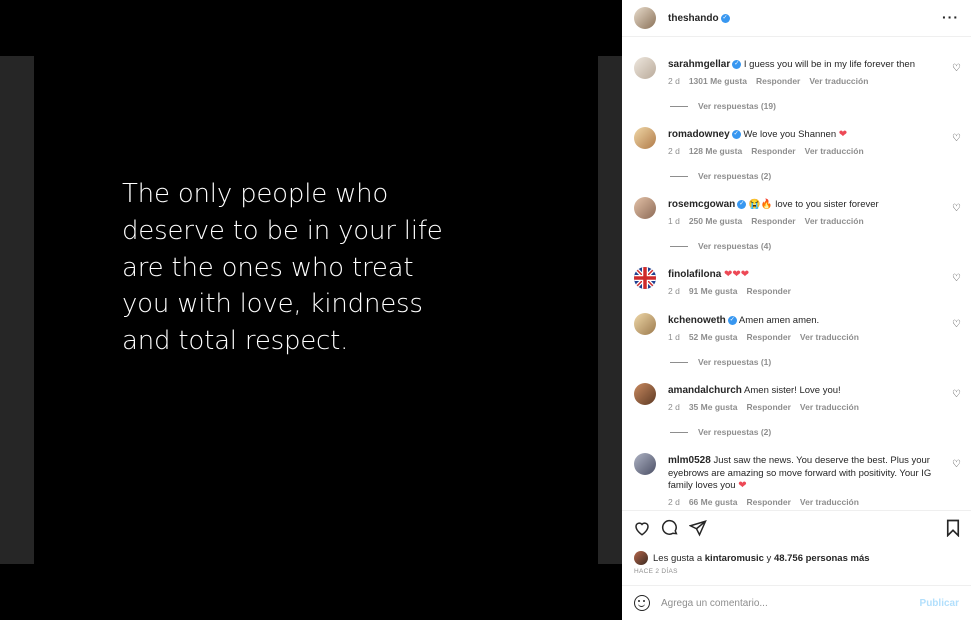 This screenshot has width=971, height=620. Describe the element at coordinates (698, 529) in the screenshot. I see `share-send-icon` at that location.